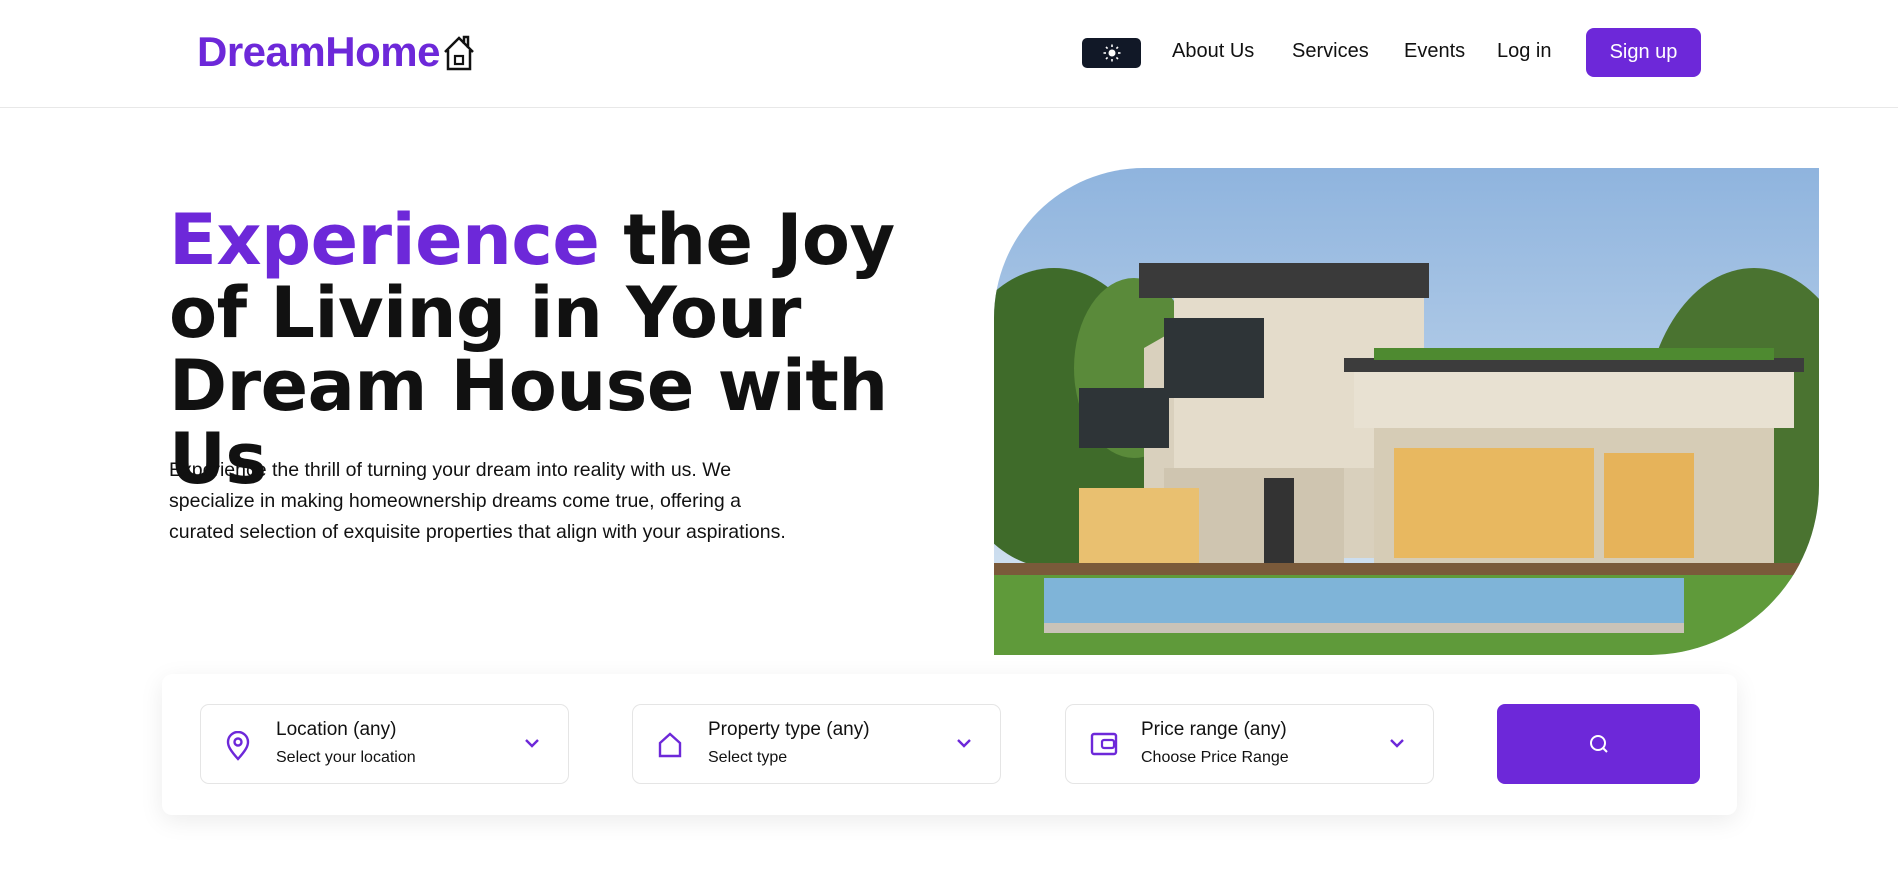 The height and width of the screenshot is (890, 1898). Describe the element at coordinates (1214, 729) in the screenshot. I see `price-range-title: Price range (any)` at that location.